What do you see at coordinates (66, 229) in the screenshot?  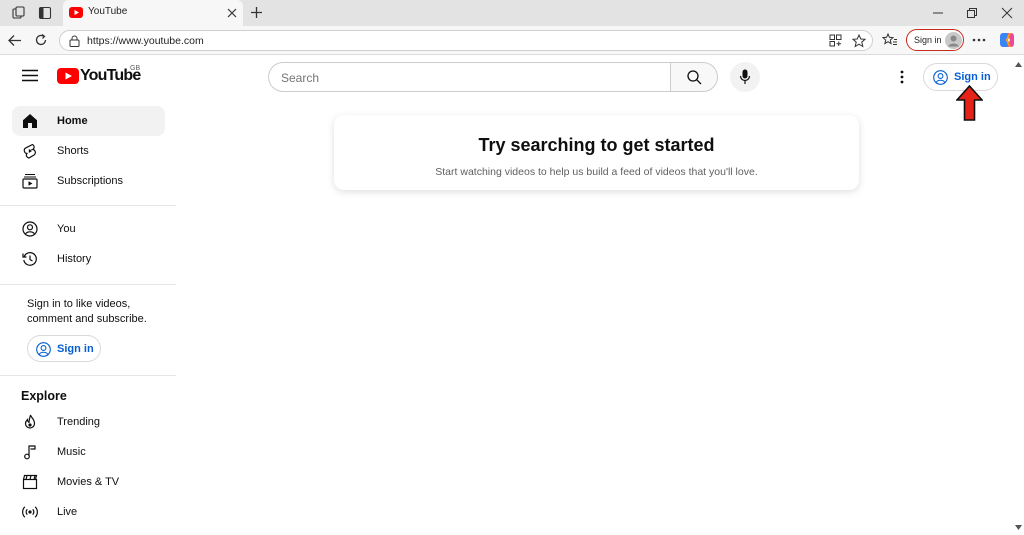 I see `sidebar-item-label: You` at bounding box center [66, 229].